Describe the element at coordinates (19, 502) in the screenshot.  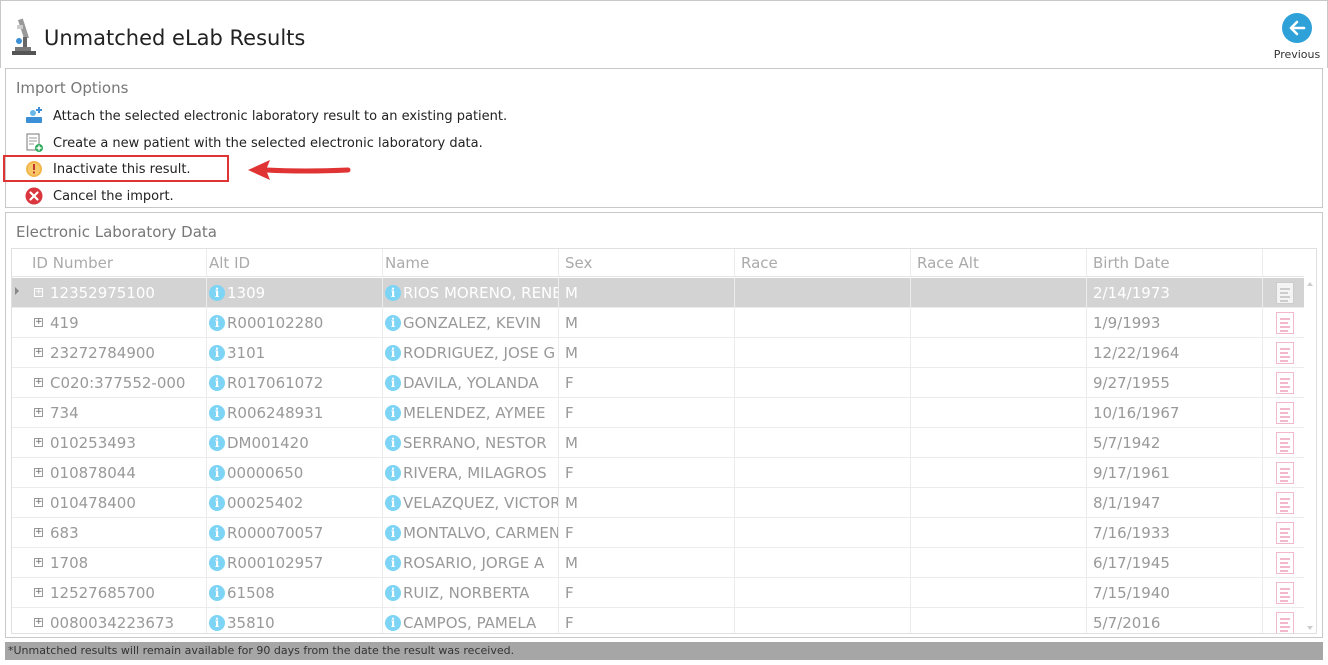
I see `row-indicator` at that location.